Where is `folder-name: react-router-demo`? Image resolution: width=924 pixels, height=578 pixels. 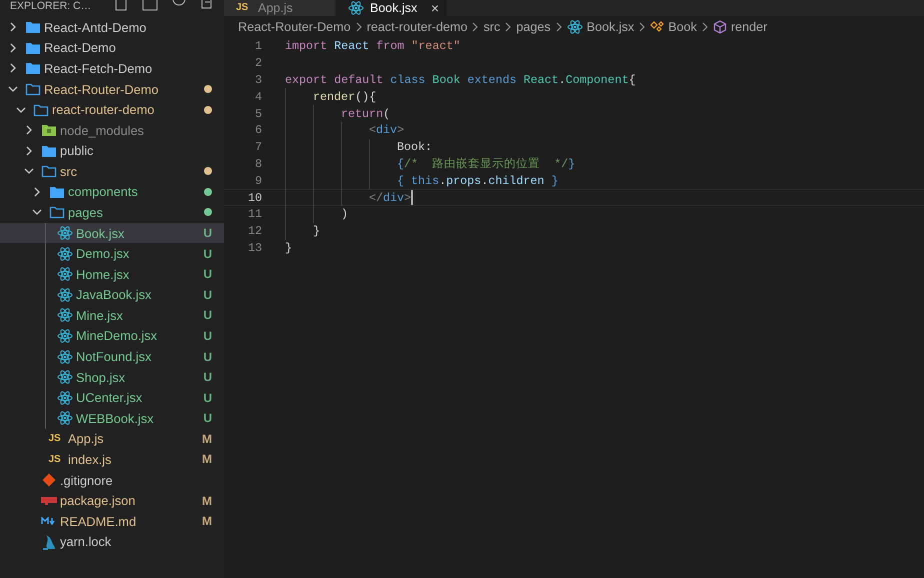
folder-name: react-router-demo is located at coordinates (126, 110).